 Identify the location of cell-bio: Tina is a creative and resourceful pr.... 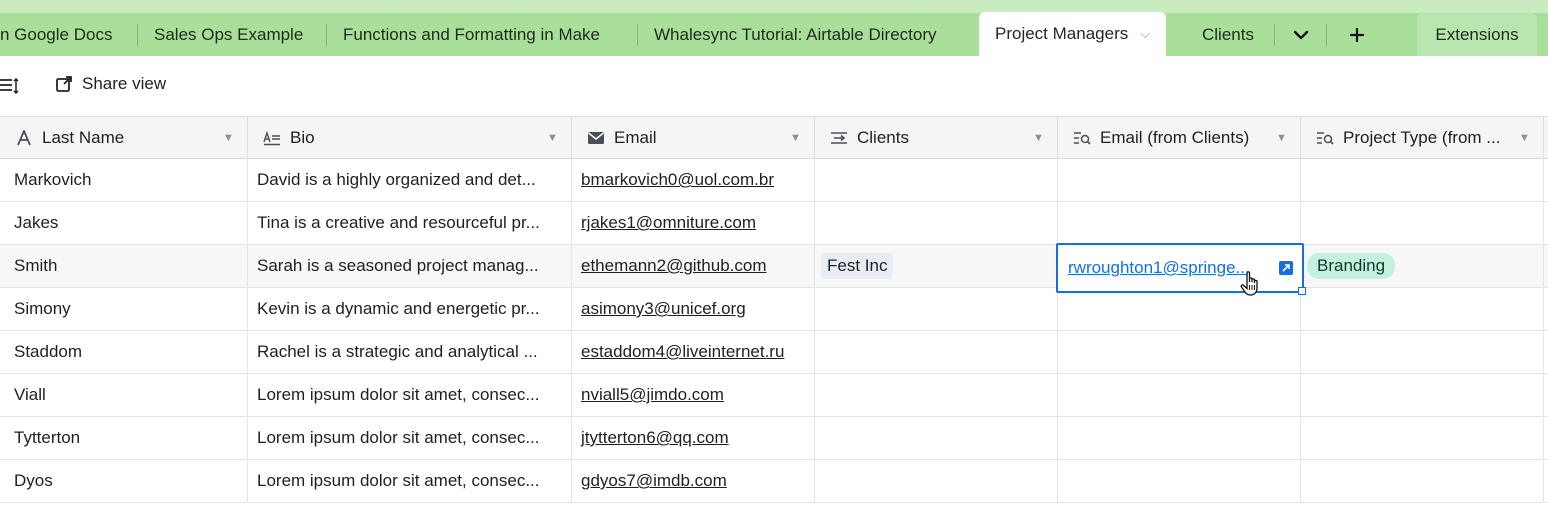
(410, 223).